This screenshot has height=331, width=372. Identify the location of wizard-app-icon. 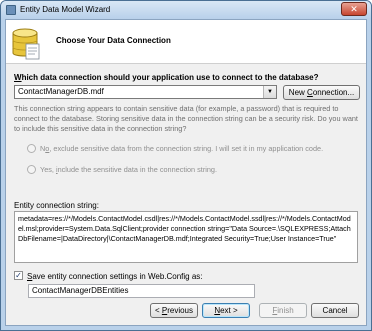
(11, 10).